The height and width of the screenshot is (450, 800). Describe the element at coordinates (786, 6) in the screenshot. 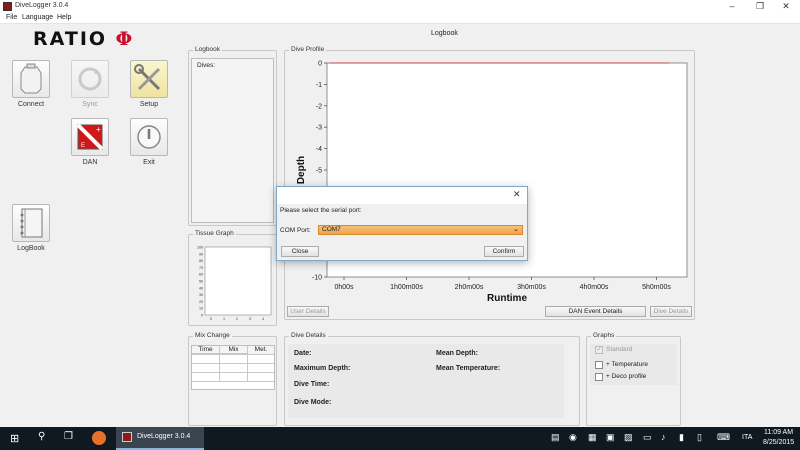

I see `close-window-button: ✕` at that location.